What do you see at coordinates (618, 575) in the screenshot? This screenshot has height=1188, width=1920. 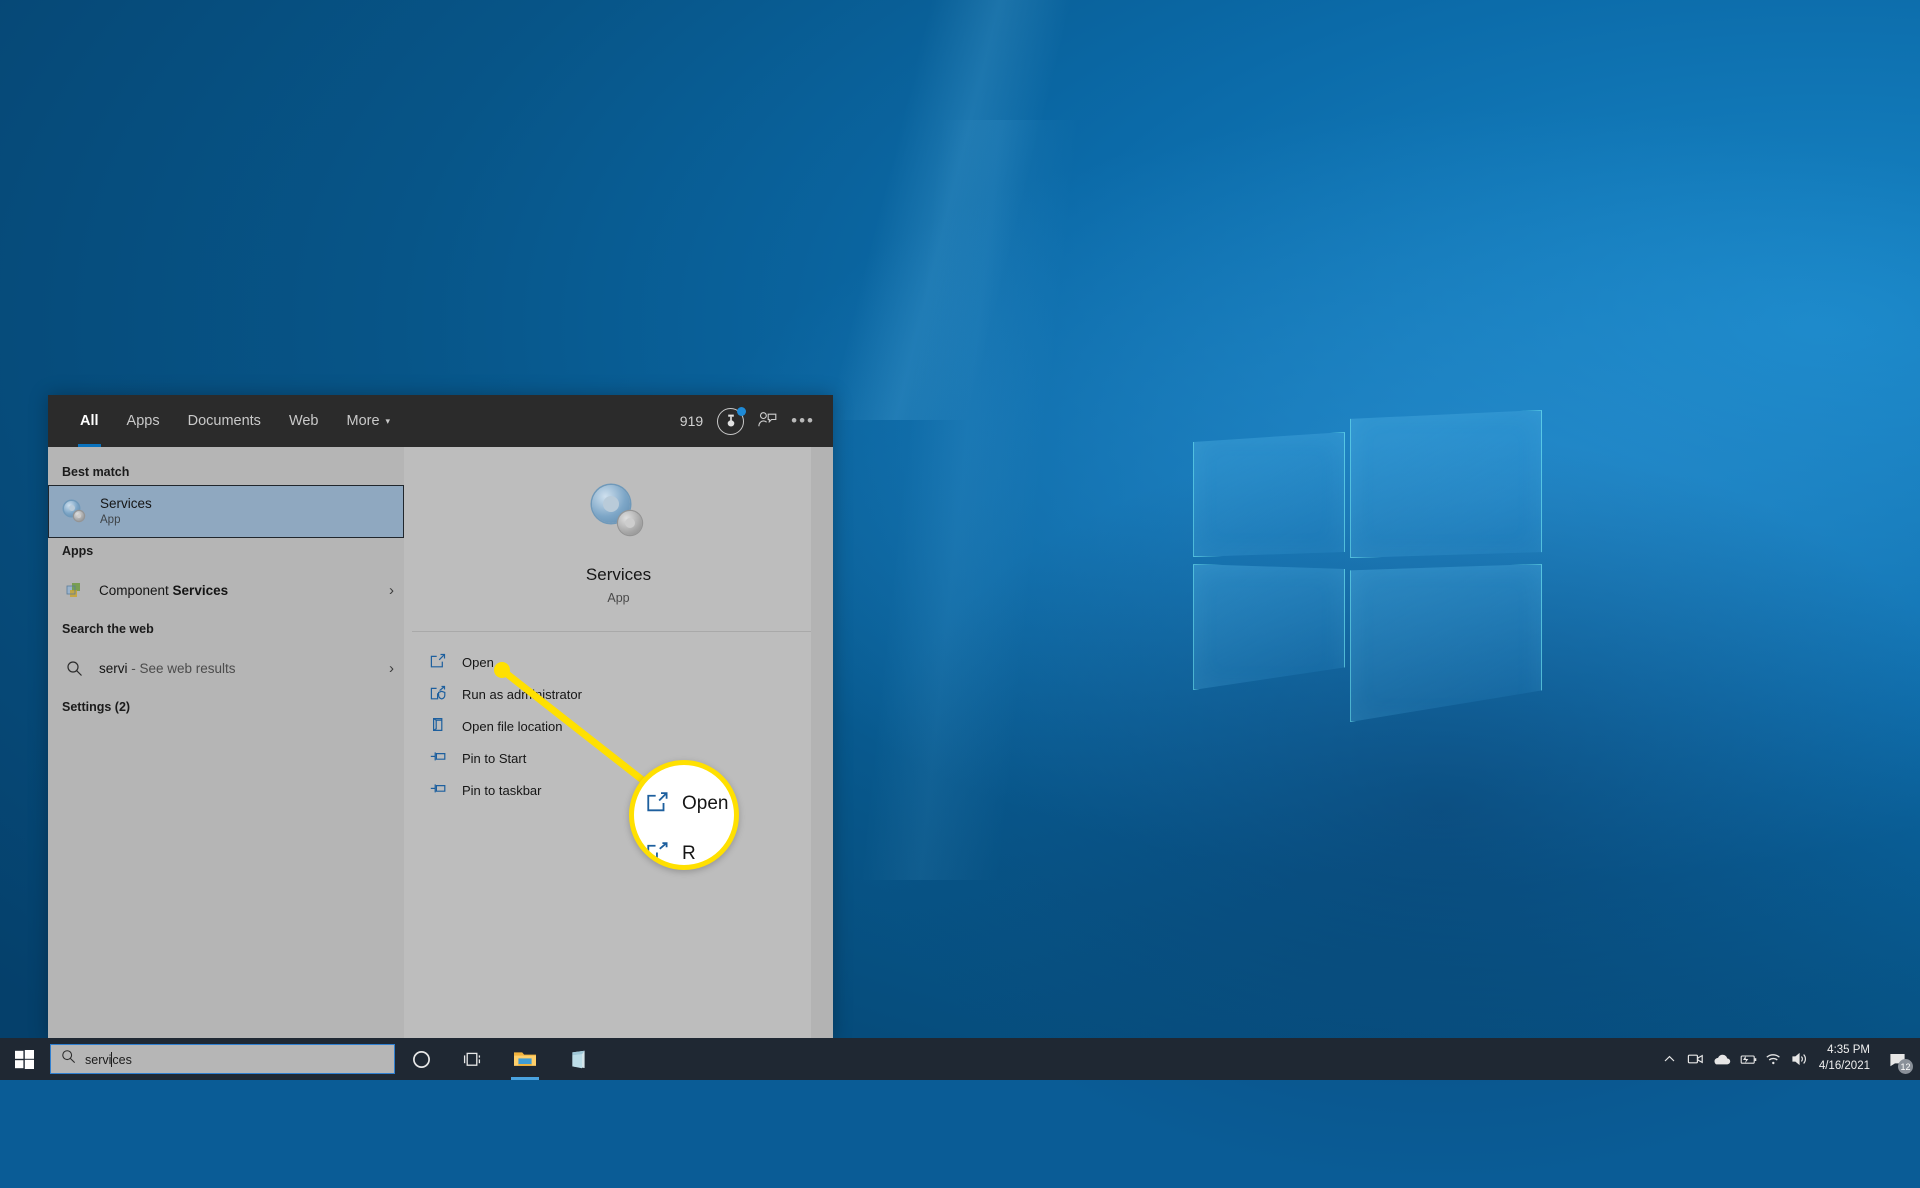 I see `preview-title: Services` at bounding box center [618, 575].